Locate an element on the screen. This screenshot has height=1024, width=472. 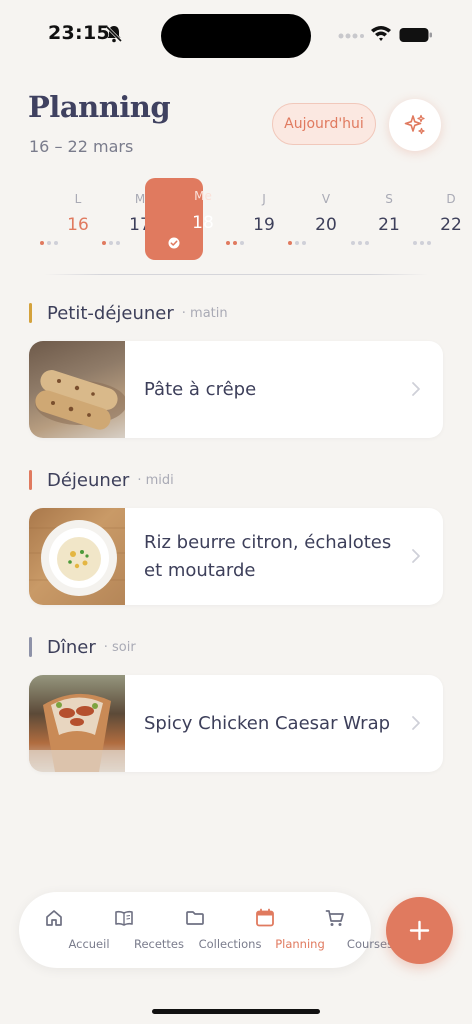
day-20: V 20 is located at coordinates (302, 219).